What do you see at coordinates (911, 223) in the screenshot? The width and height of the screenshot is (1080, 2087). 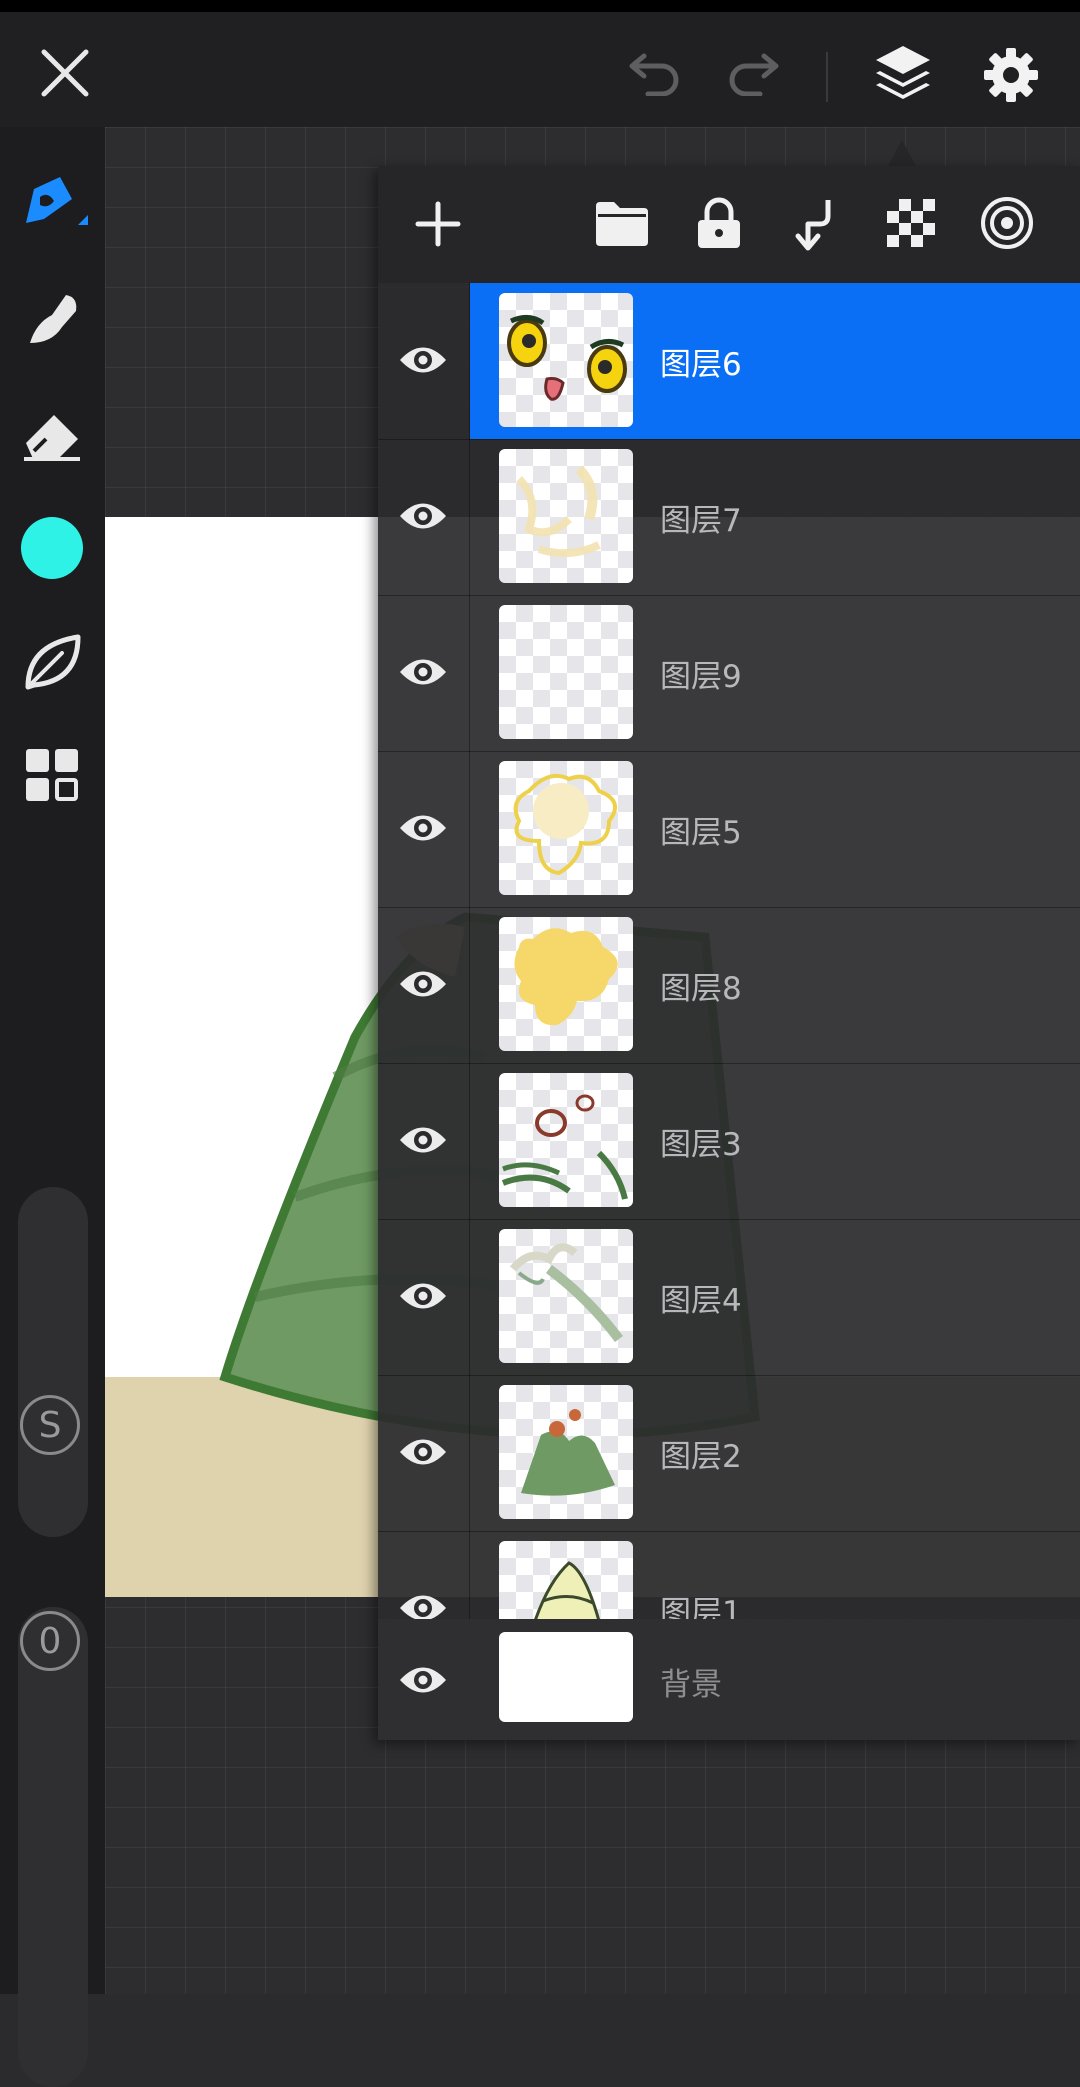 I see `transparency-icon` at bounding box center [911, 223].